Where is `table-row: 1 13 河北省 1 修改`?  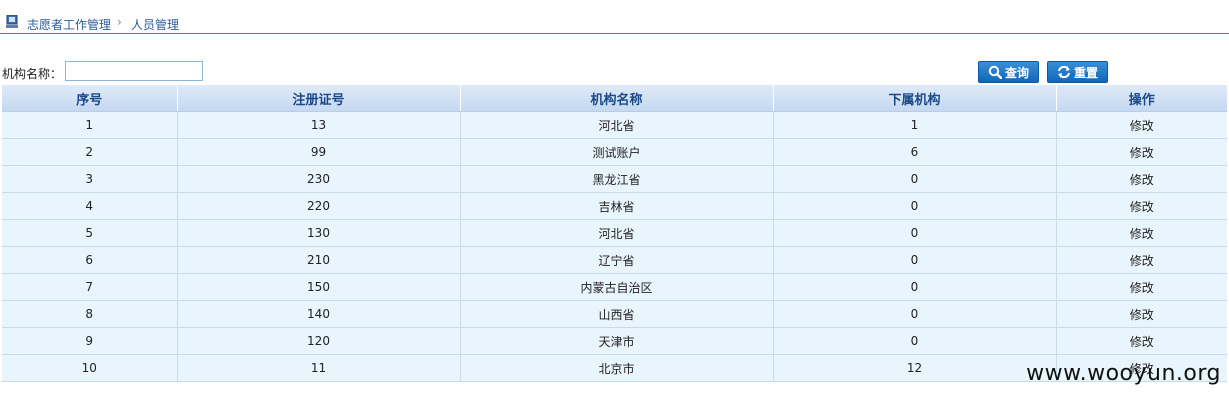 table-row: 1 13 河北省 1 修改 is located at coordinates (614, 125).